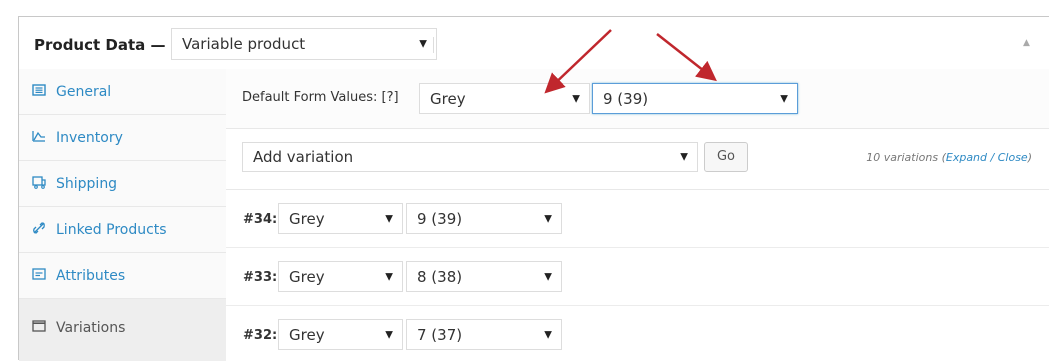 This screenshot has height=361, width=1049. What do you see at coordinates (39, 326) in the screenshot?
I see `variations-icon` at bounding box center [39, 326].